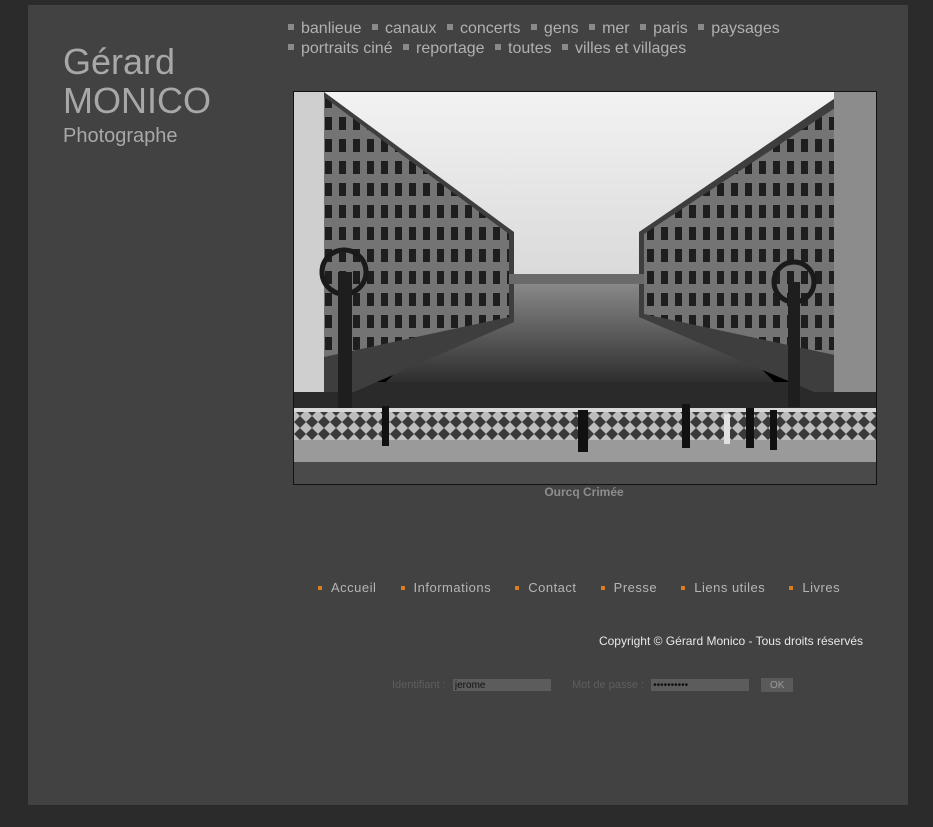  I want to click on category-link: reportage, so click(444, 49).